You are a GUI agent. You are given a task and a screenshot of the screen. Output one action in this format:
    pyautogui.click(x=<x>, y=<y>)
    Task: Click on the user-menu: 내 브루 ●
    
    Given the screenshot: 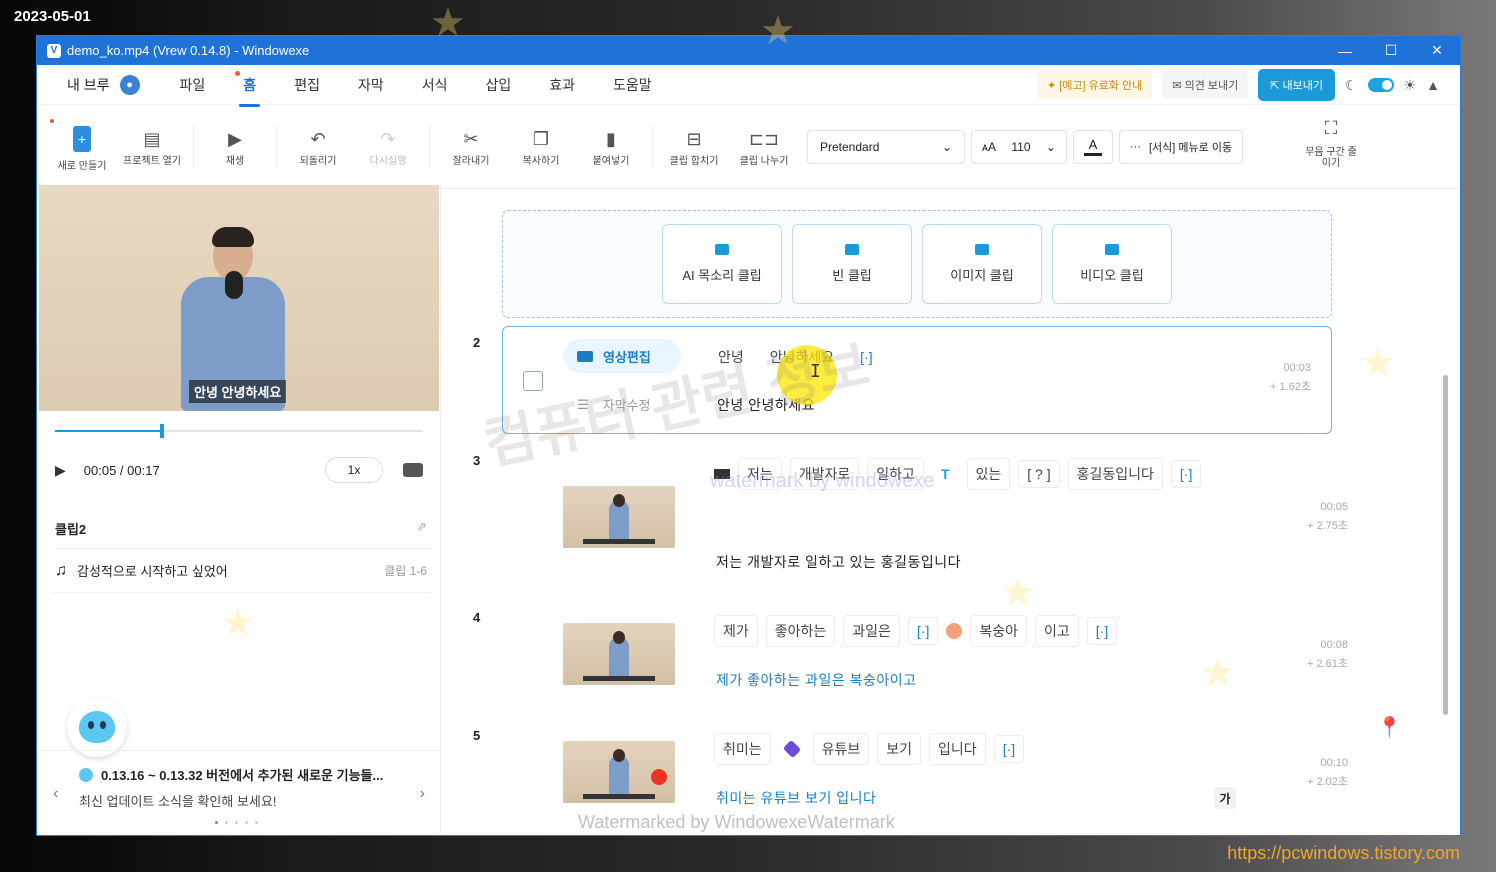 What is the action you would take?
    pyautogui.click(x=103, y=84)
    